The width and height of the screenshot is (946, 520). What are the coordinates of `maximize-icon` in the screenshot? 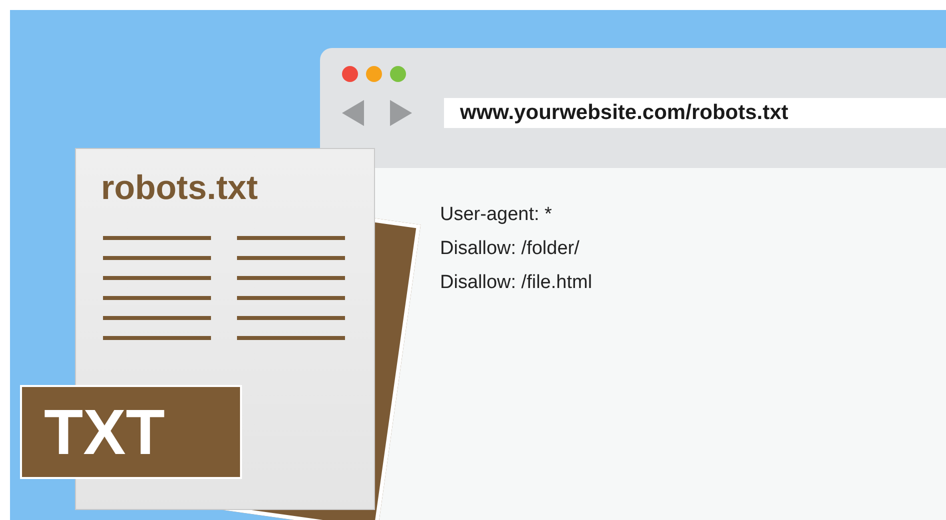 It's located at (398, 74).